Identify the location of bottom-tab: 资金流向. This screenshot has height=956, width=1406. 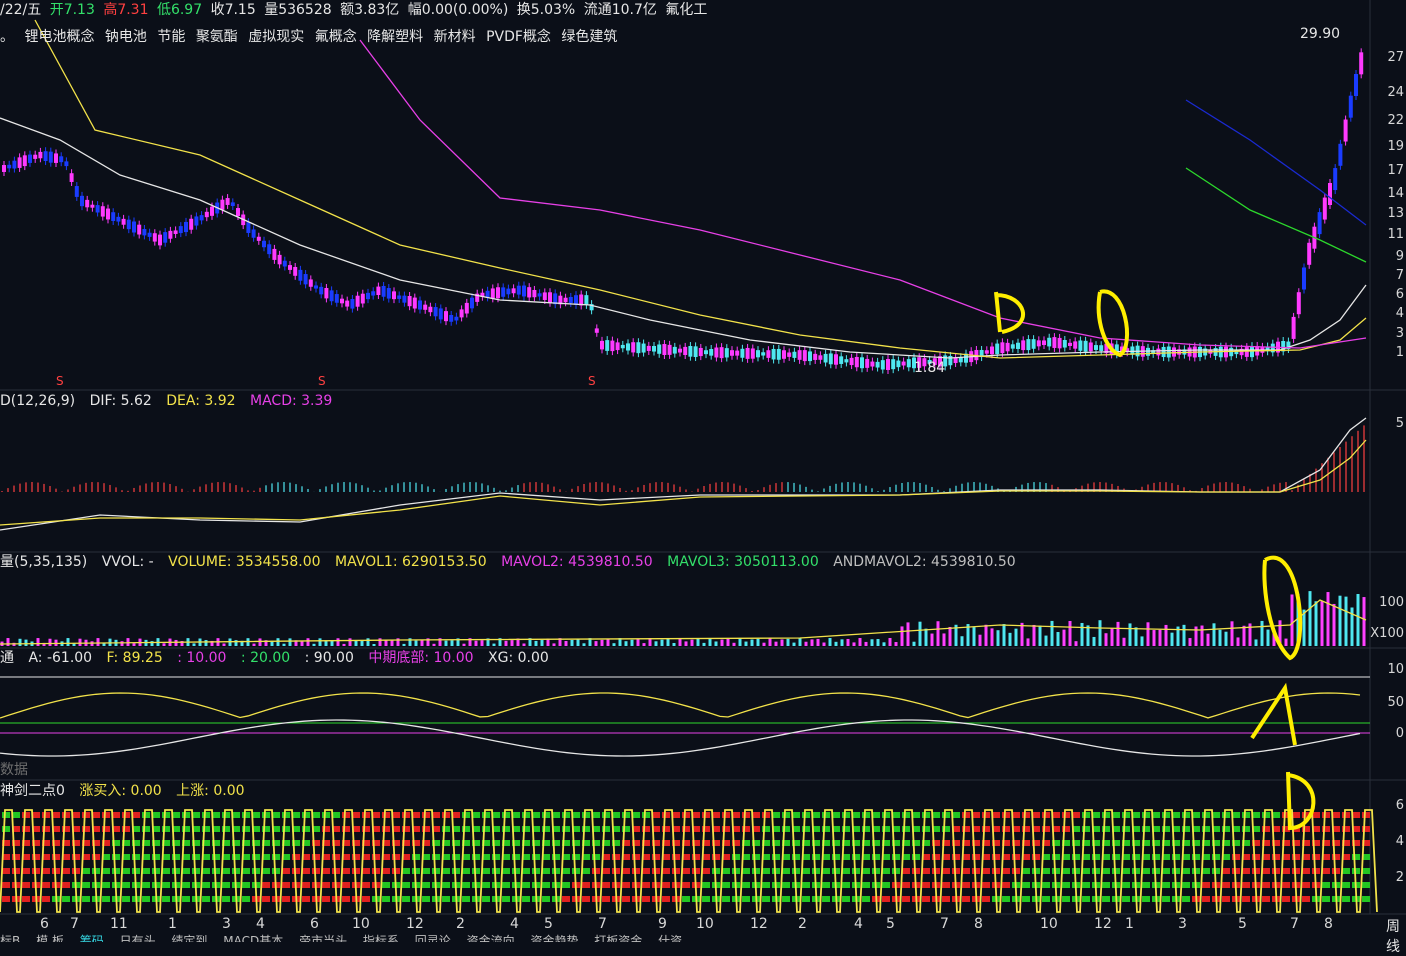
(491, 938).